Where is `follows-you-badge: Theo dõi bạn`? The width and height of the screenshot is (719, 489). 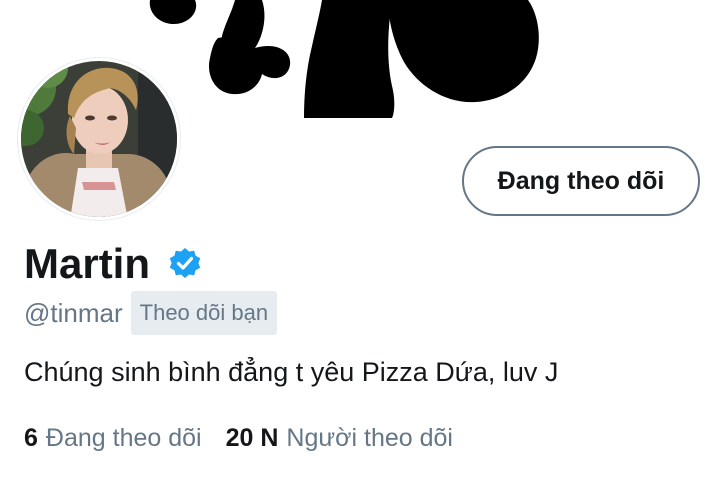 follows-you-badge: Theo dõi bạn is located at coordinates (204, 313).